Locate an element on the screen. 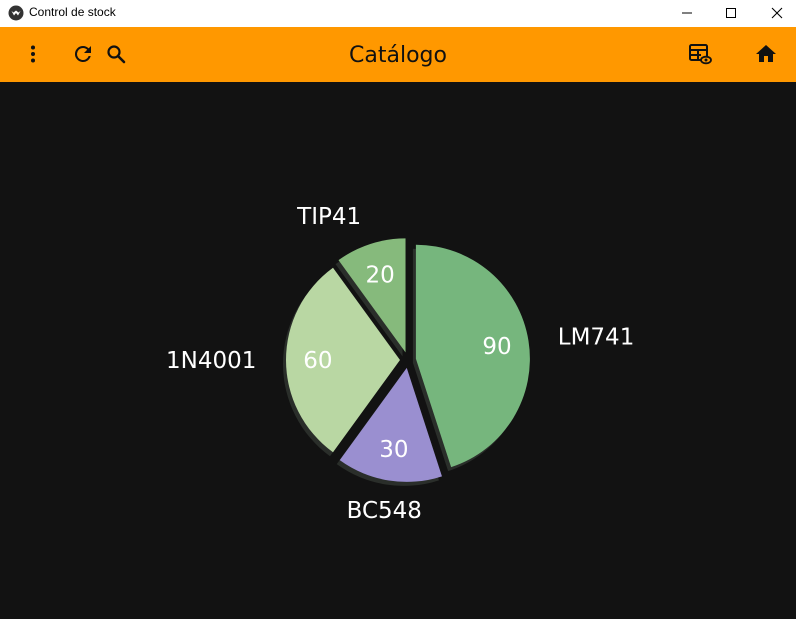 This screenshot has height=619, width=796. table-view-icon is located at coordinates (700, 54).